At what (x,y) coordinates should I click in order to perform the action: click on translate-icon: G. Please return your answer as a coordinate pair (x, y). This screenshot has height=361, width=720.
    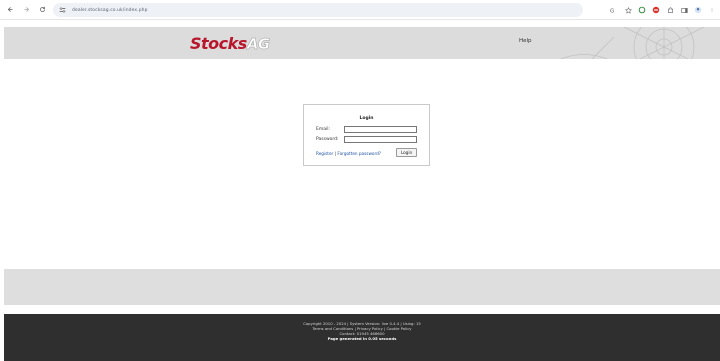
    Looking at the image, I should click on (614, 10).